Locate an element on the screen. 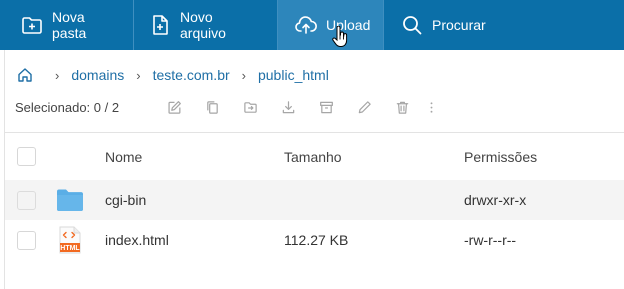  table-row: cgi-bin drwxr-xr-x is located at coordinates (314, 200).